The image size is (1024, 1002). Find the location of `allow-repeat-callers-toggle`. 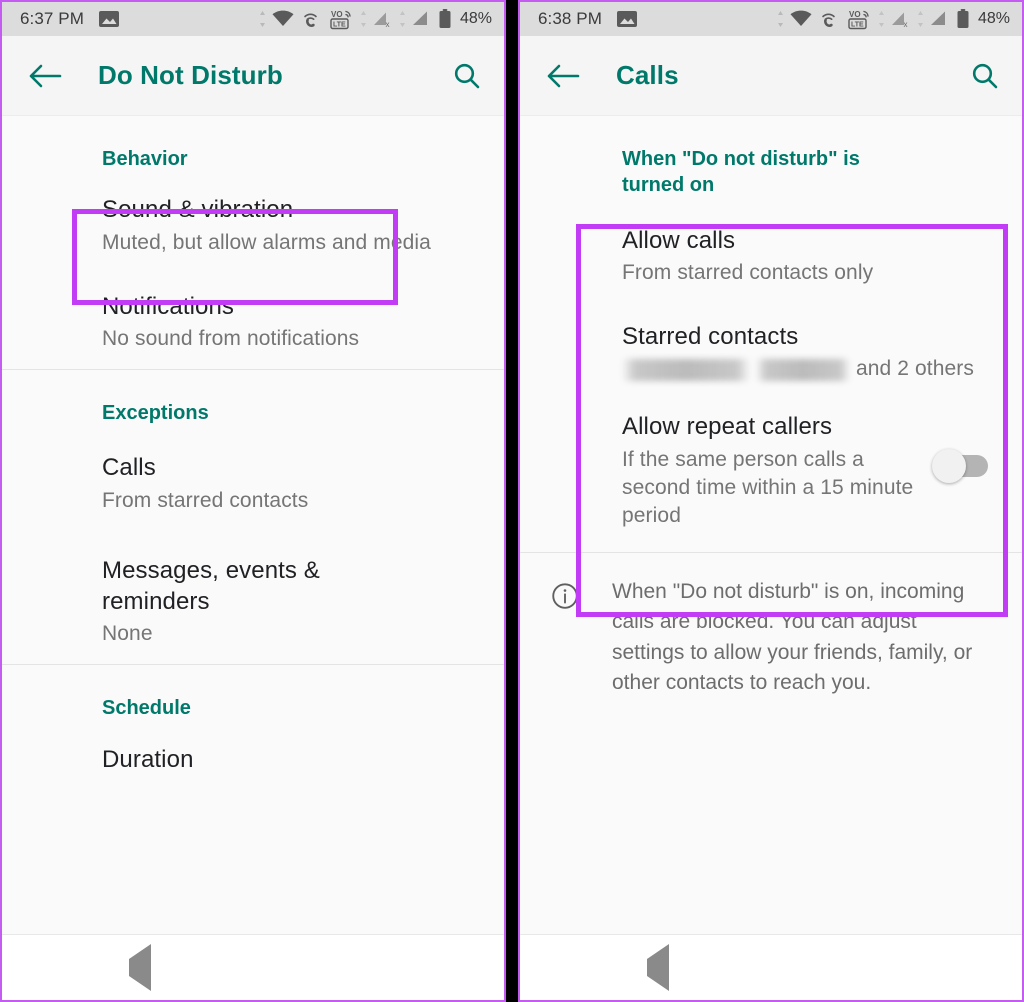

allow-repeat-callers-toggle is located at coordinates (960, 466).